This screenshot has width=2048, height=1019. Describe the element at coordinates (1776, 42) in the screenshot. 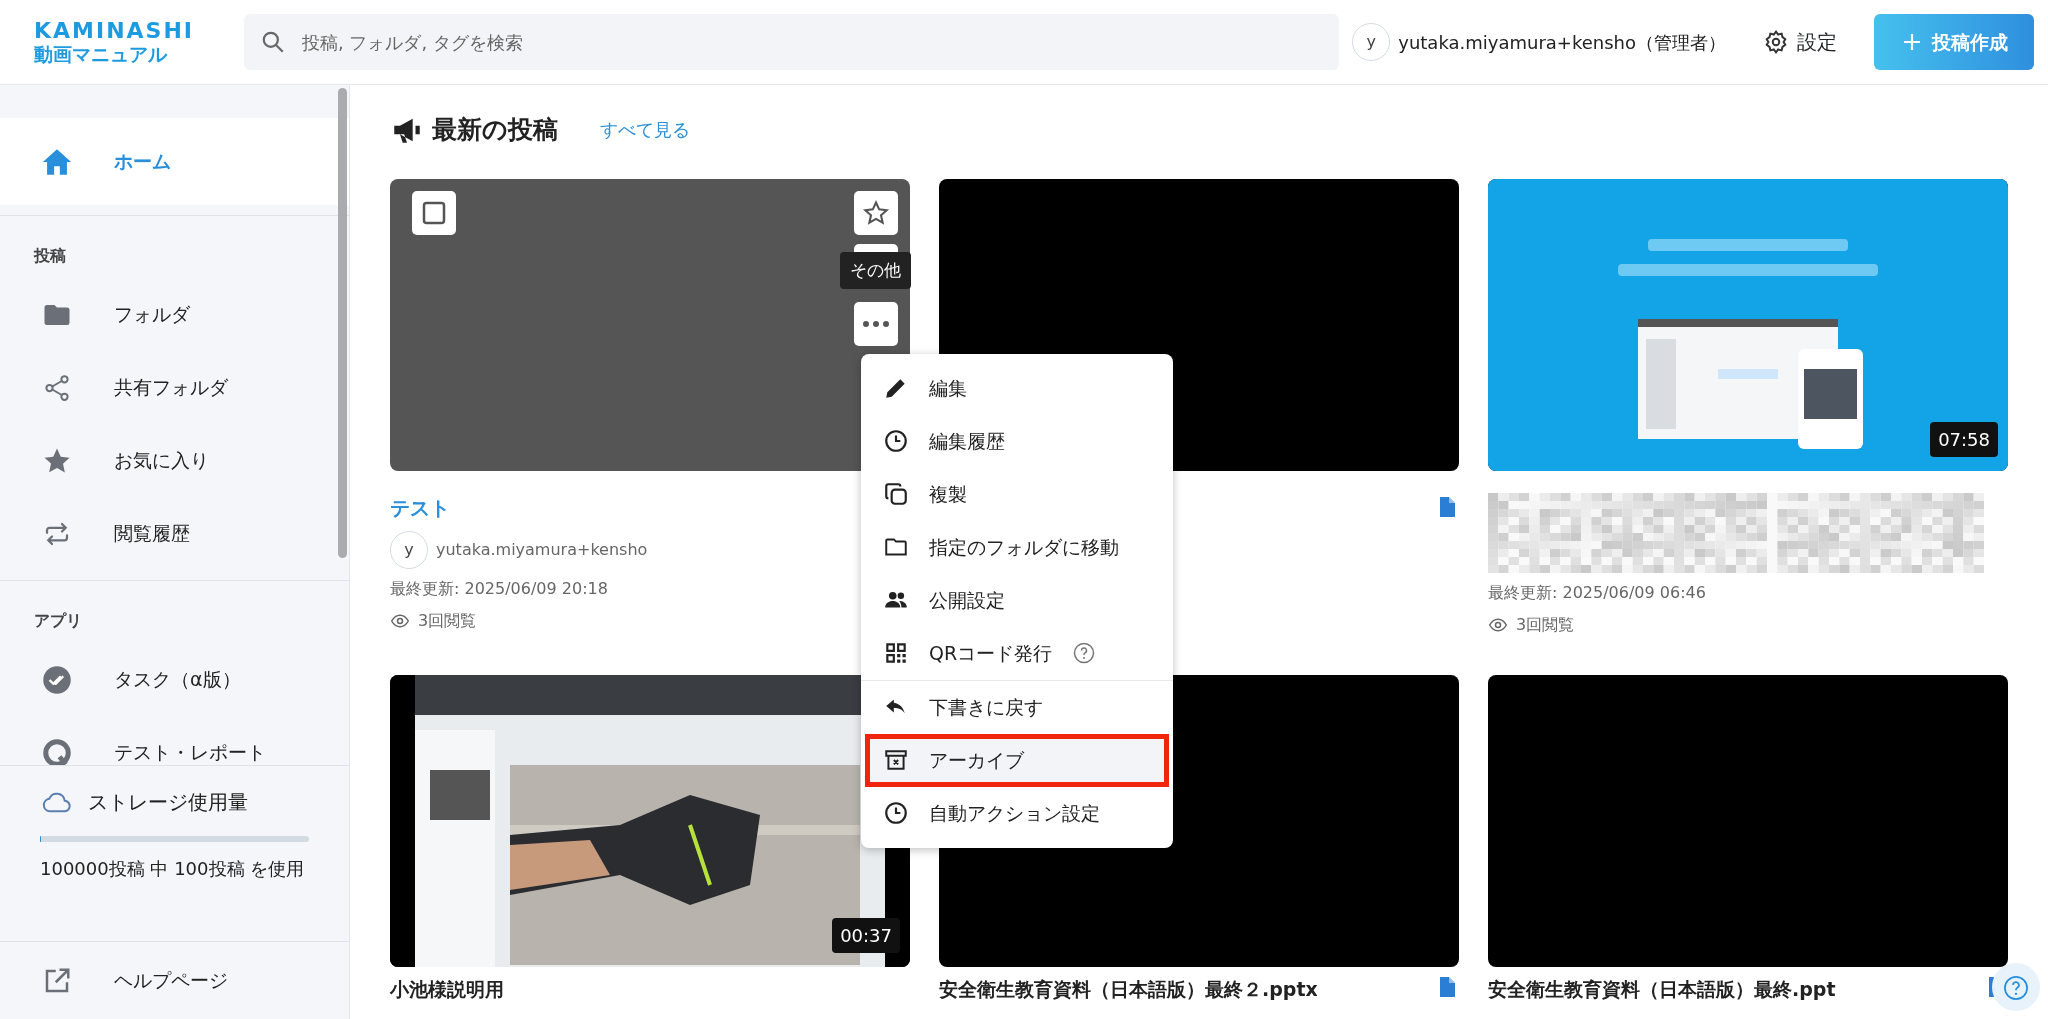

I see `settings-icon` at that location.